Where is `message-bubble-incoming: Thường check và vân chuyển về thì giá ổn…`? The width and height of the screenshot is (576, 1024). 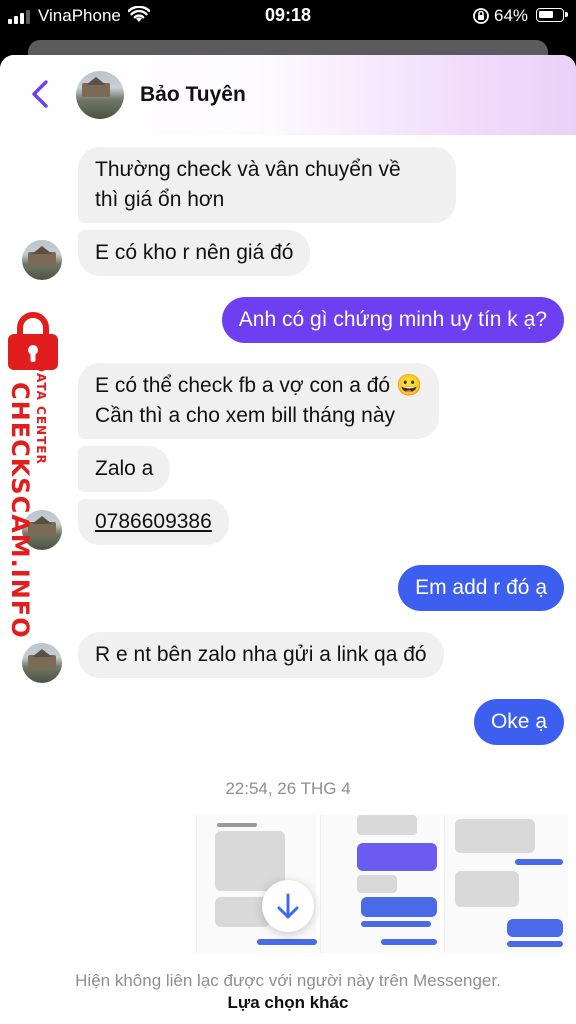
message-bubble-incoming: Thường check và vân chuyển về thì giá ổn… is located at coordinates (267, 185).